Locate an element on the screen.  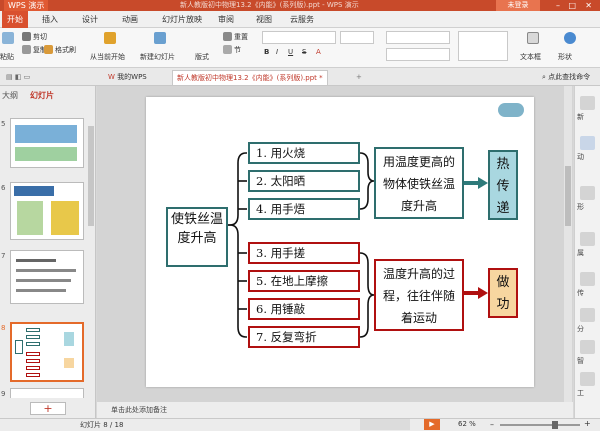
share-icon is located at coordinates (587, 315).